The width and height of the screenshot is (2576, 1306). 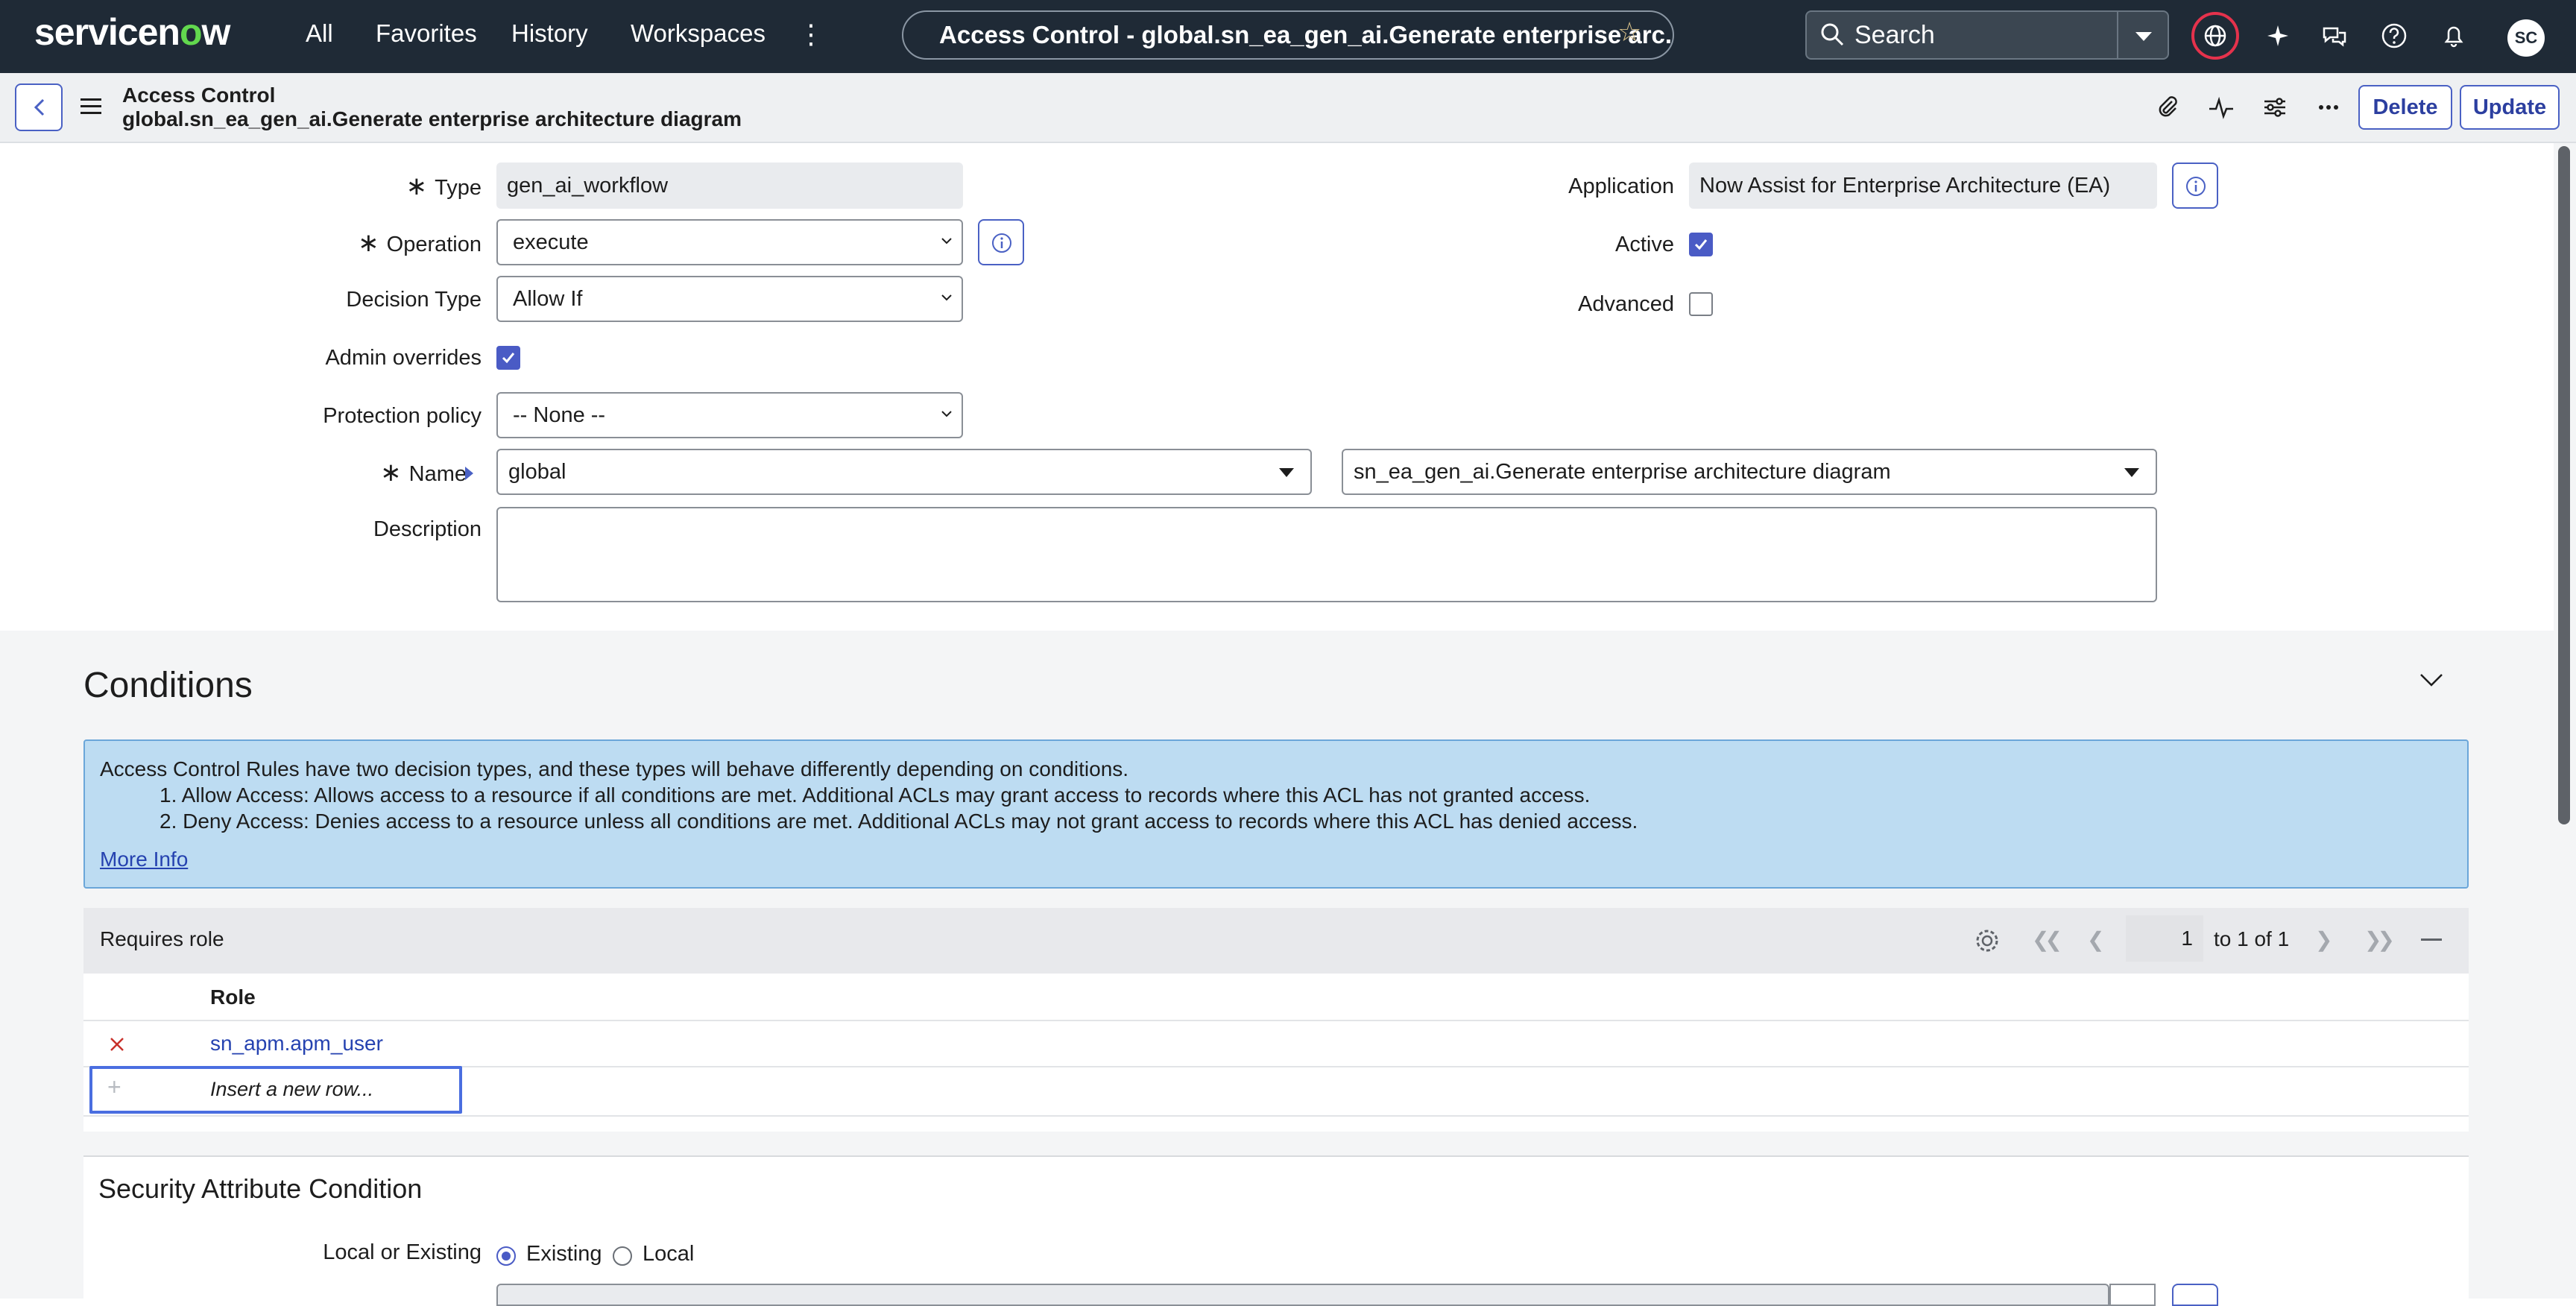 I want to click on application-label: Application, so click(x=1621, y=186).